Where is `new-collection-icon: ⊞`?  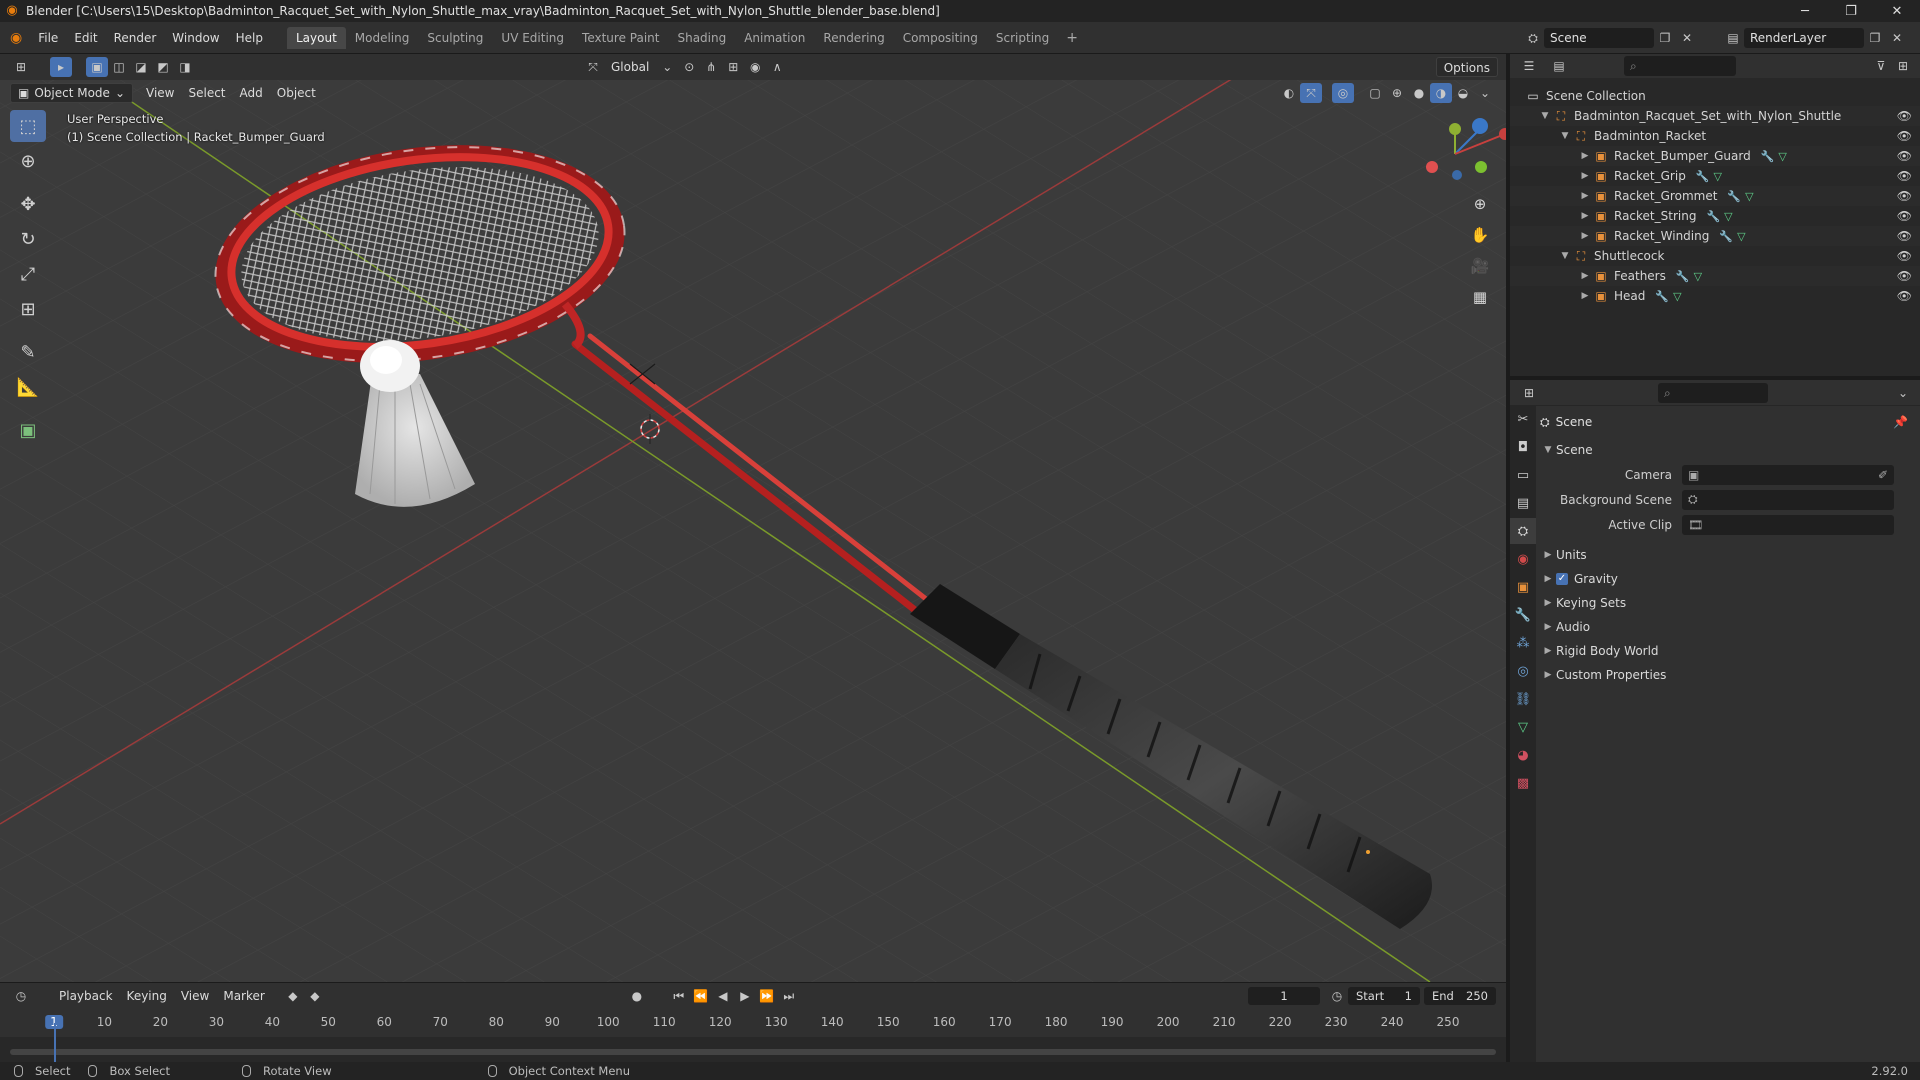 new-collection-icon: ⊞ is located at coordinates (1903, 66).